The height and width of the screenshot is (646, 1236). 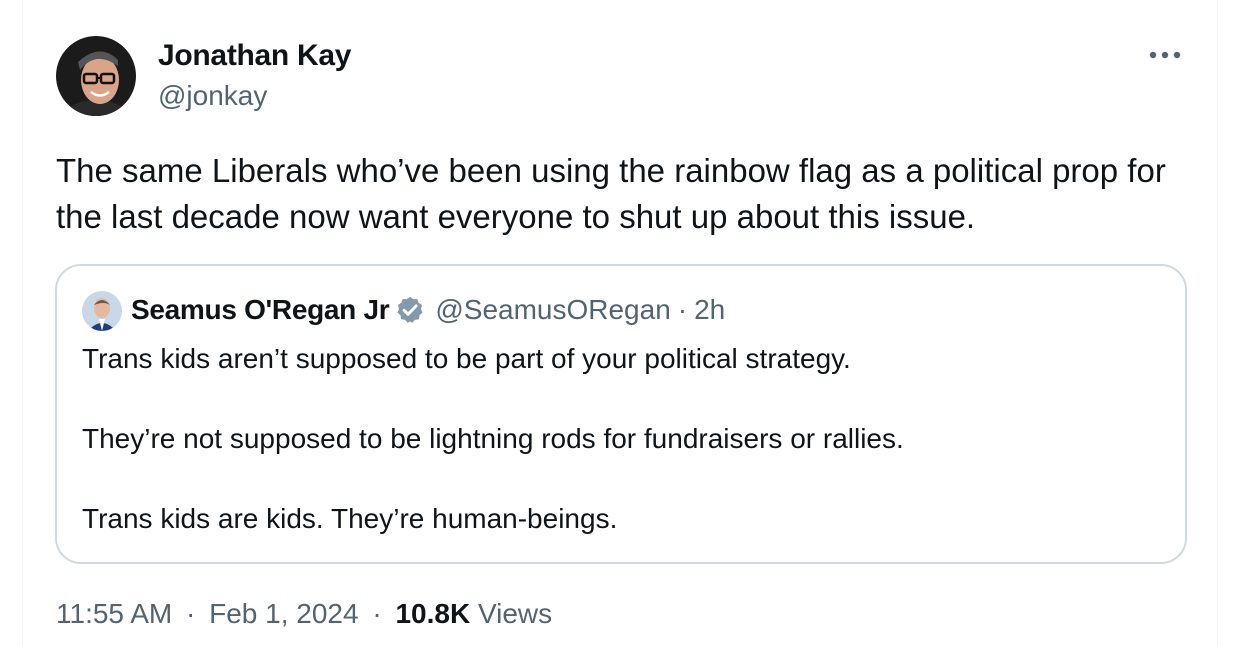 I want to click on quoted-author-name: Seamus O'Regan Jr, so click(x=260, y=310).